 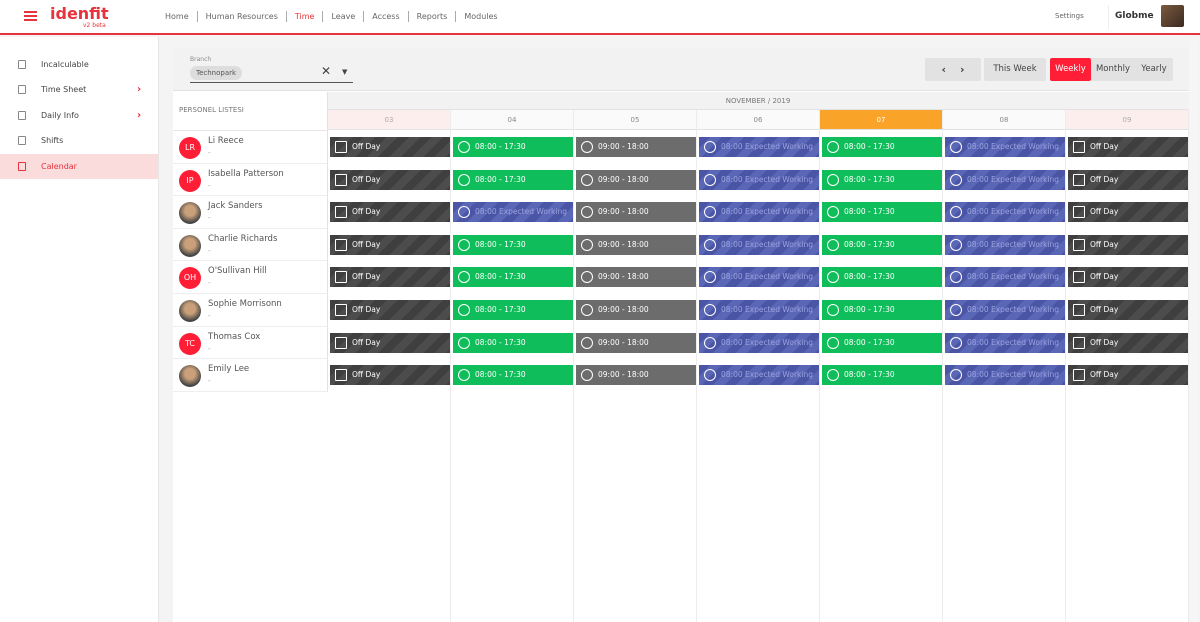 I want to click on sidebar-item-time-sheet: Time Sheet ›, so click(x=79, y=89).